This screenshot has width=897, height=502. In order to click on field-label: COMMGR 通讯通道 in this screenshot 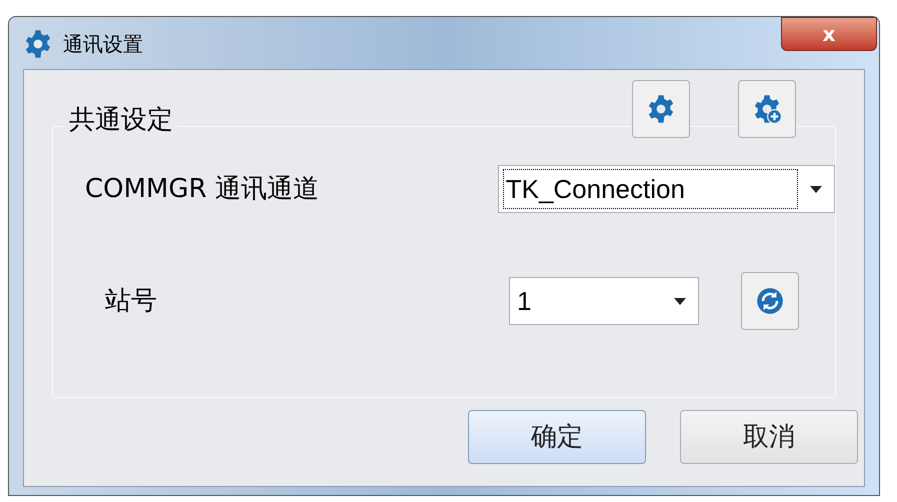, I will do `click(202, 189)`.